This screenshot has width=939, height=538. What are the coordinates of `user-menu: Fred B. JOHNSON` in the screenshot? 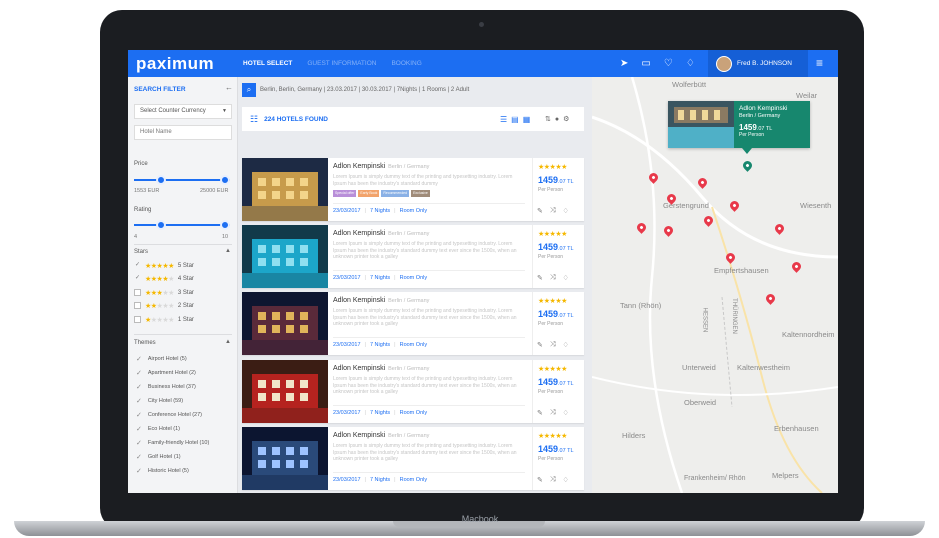 It's located at (758, 63).